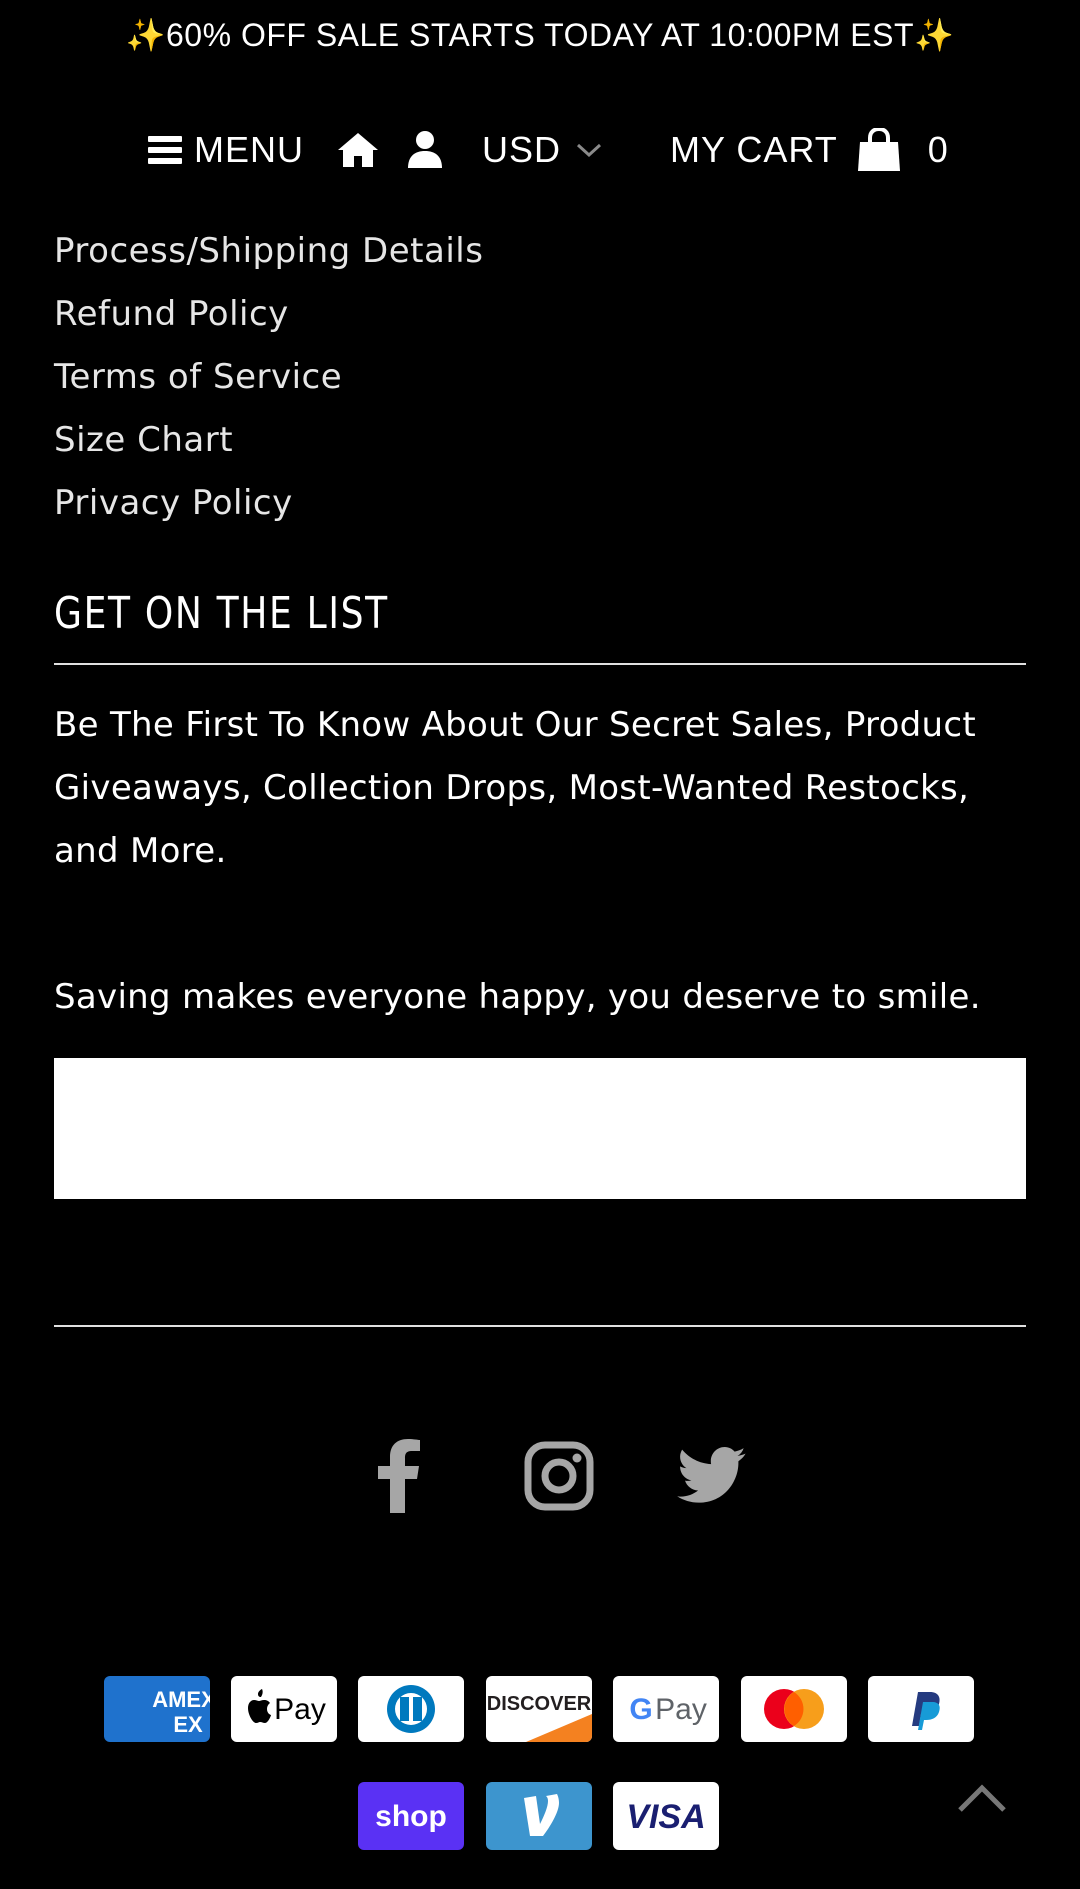  Describe the element at coordinates (640, 1709) in the screenshot. I see `svg-text: G` at that location.